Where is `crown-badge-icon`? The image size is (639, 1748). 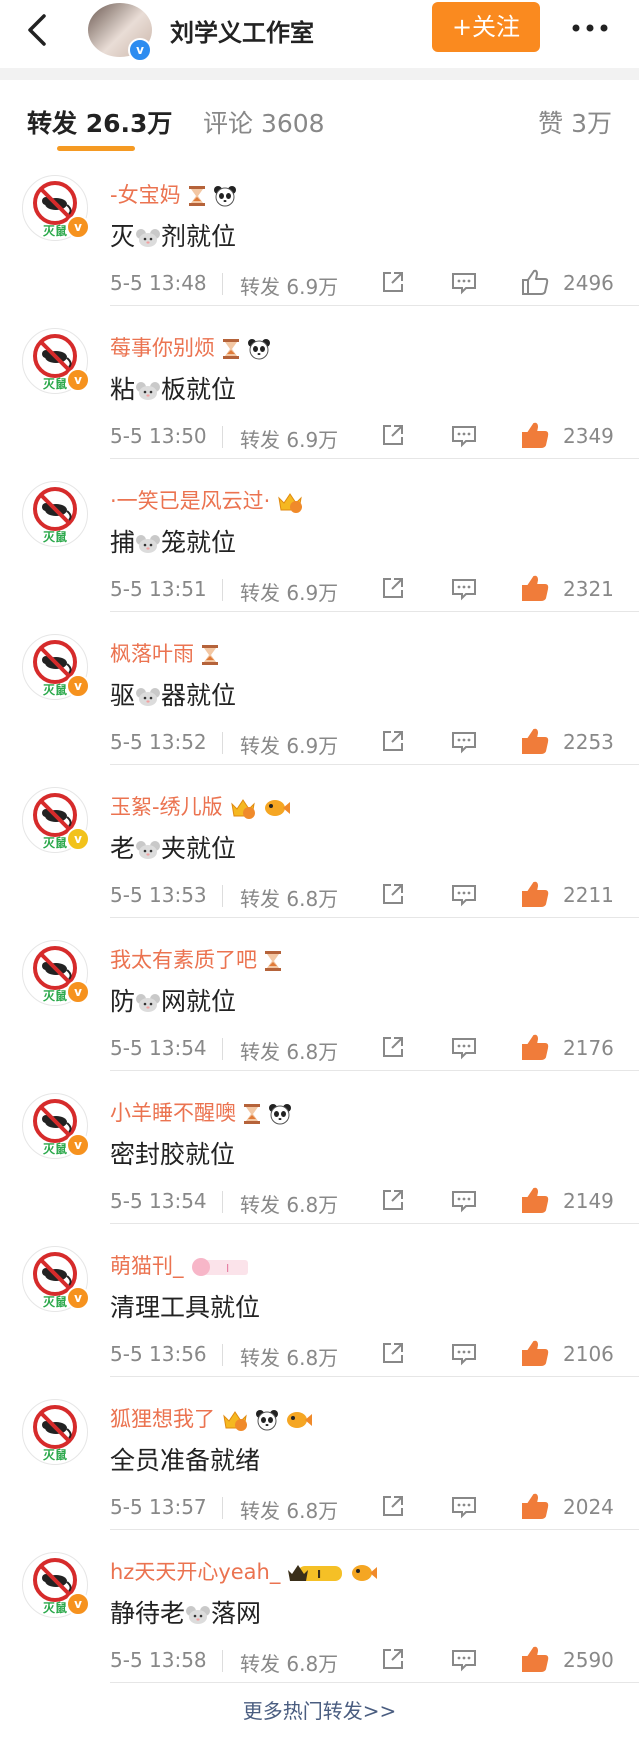 crown-badge-icon is located at coordinates (235, 1421).